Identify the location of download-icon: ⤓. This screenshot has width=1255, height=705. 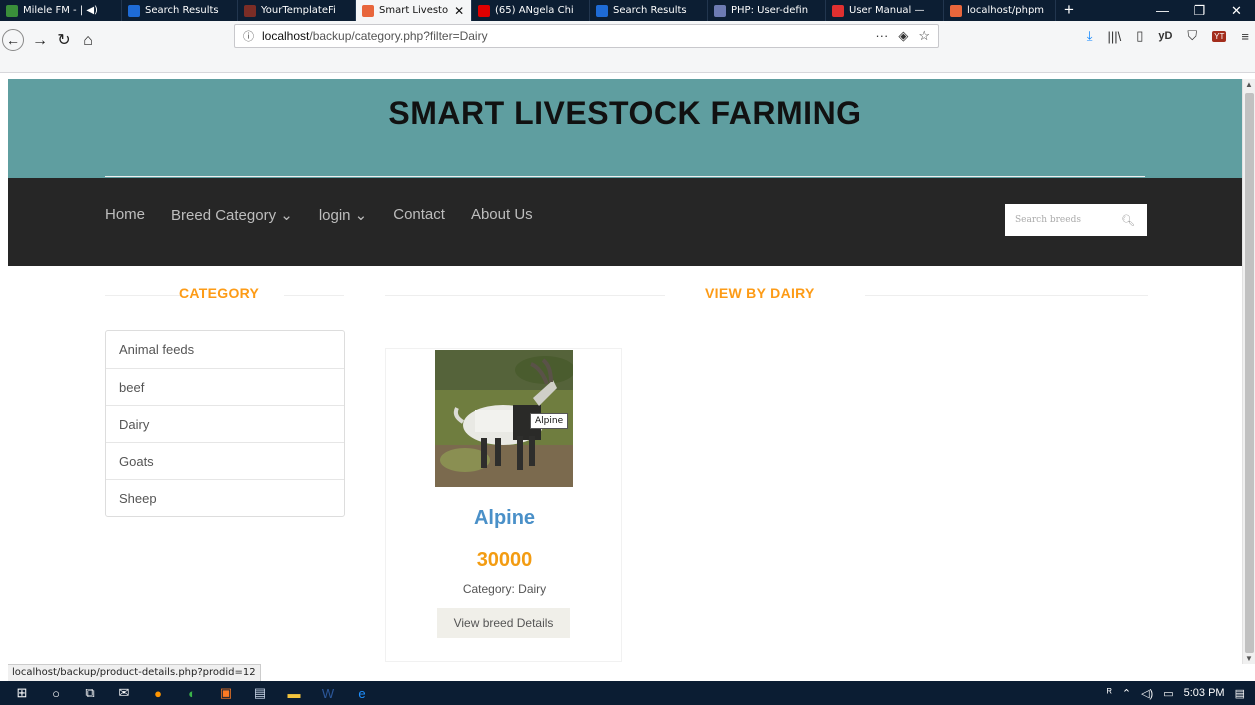
(1090, 36).